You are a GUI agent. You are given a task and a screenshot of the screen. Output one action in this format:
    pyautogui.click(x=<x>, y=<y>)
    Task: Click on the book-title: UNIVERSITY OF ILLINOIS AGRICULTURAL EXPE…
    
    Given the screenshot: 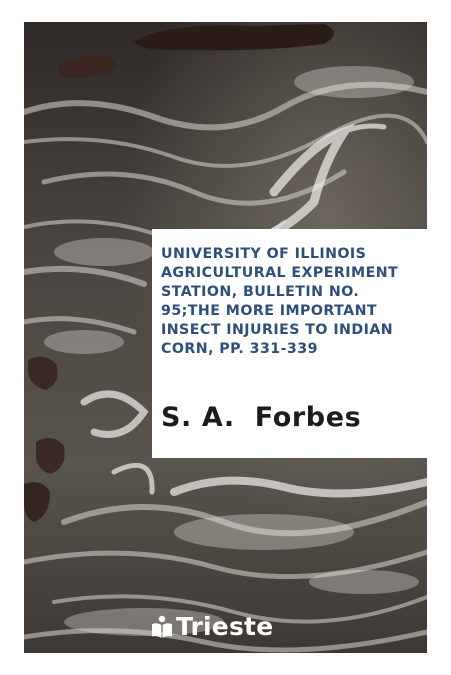 What is the action you would take?
    pyautogui.click(x=280, y=301)
    